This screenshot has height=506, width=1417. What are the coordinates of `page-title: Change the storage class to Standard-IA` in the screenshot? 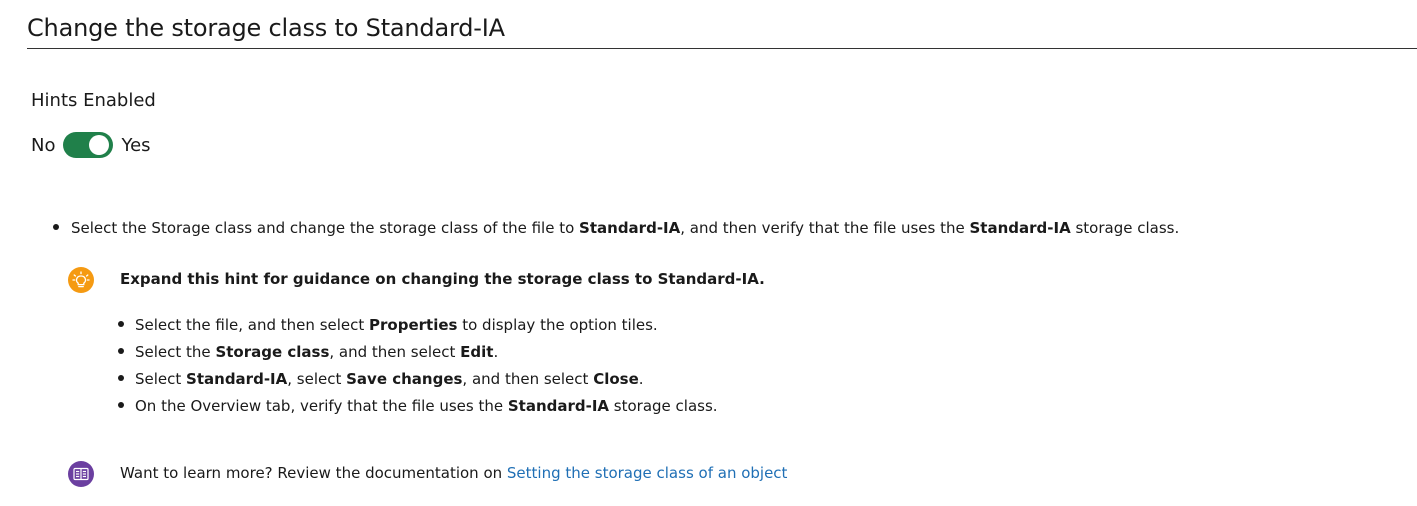 It's located at (266, 28).